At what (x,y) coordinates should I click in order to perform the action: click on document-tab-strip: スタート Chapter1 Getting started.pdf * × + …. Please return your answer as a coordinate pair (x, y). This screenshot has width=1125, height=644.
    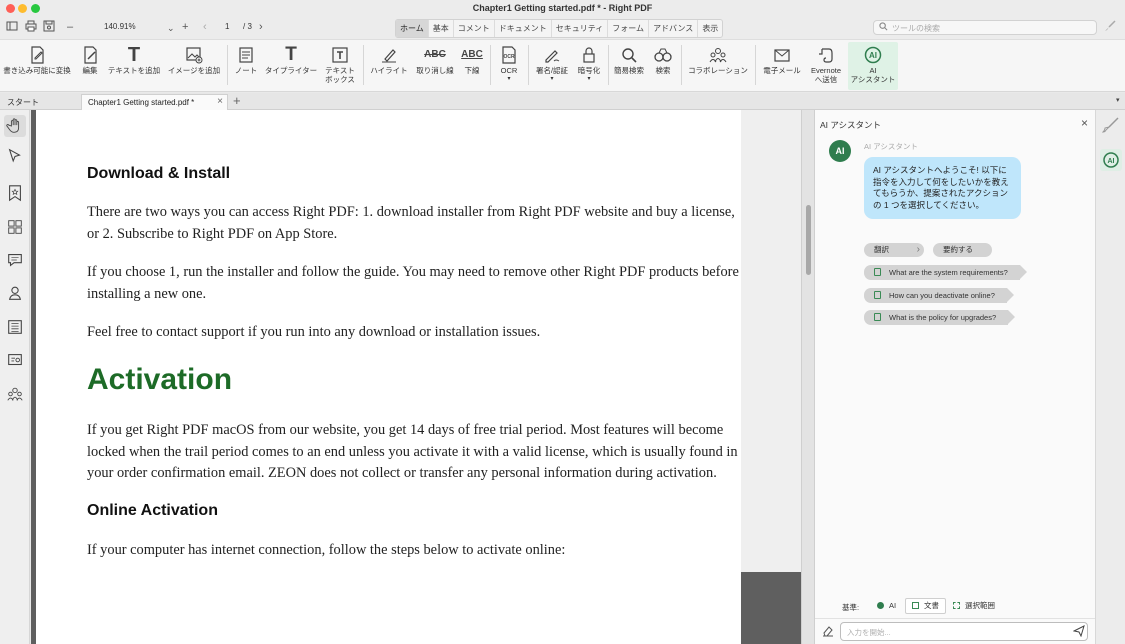
    Looking at the image, I should click on (562, 101).